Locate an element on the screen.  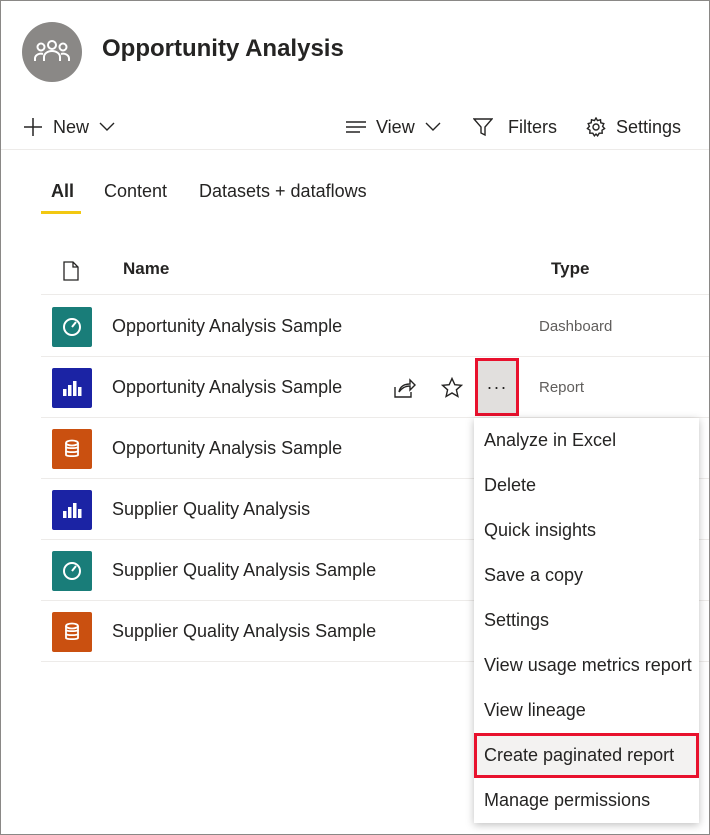
filters-label: Filters is located at coordinates (532, 126).